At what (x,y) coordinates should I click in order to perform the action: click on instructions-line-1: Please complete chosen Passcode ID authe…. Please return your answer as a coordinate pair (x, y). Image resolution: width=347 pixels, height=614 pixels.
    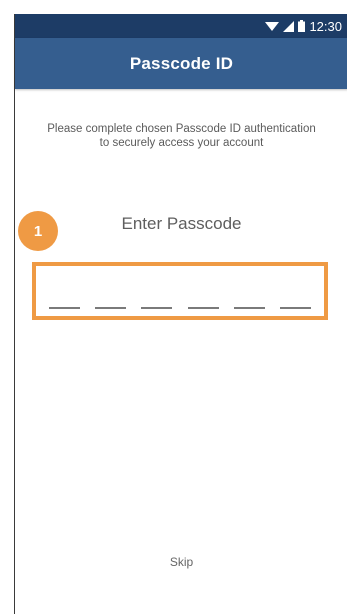
    Looking at the image, I should click on (181, 129).